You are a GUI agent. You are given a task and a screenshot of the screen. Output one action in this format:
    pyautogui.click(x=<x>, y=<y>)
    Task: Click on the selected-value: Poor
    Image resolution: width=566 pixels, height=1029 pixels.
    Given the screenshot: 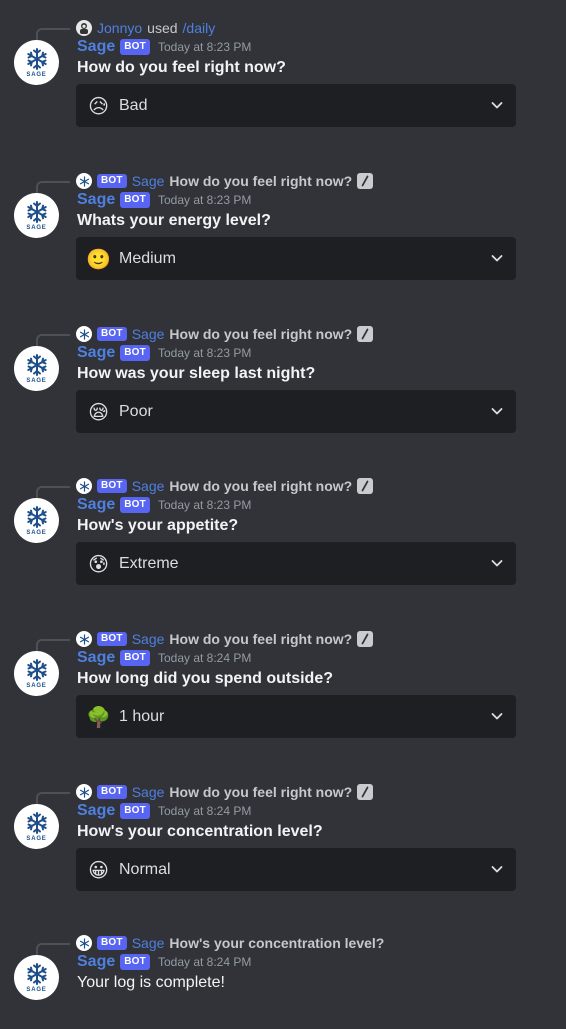 What is the action you would take?
    pyautogui.click(x=136, y=411)
    